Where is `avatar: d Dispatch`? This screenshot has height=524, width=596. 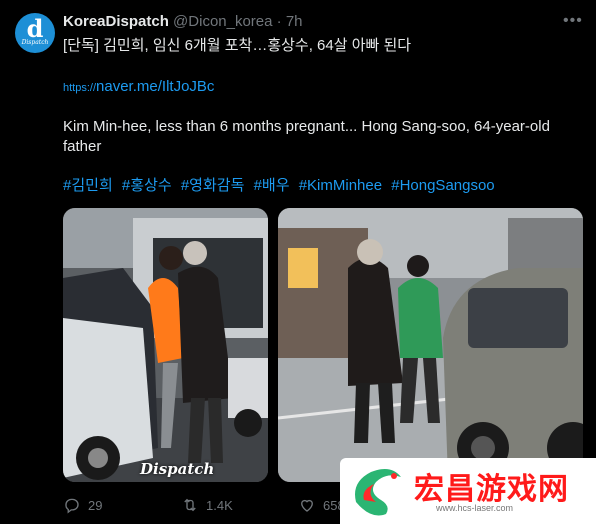
avatar: d Dispatch is located at coordinates (35, 33).